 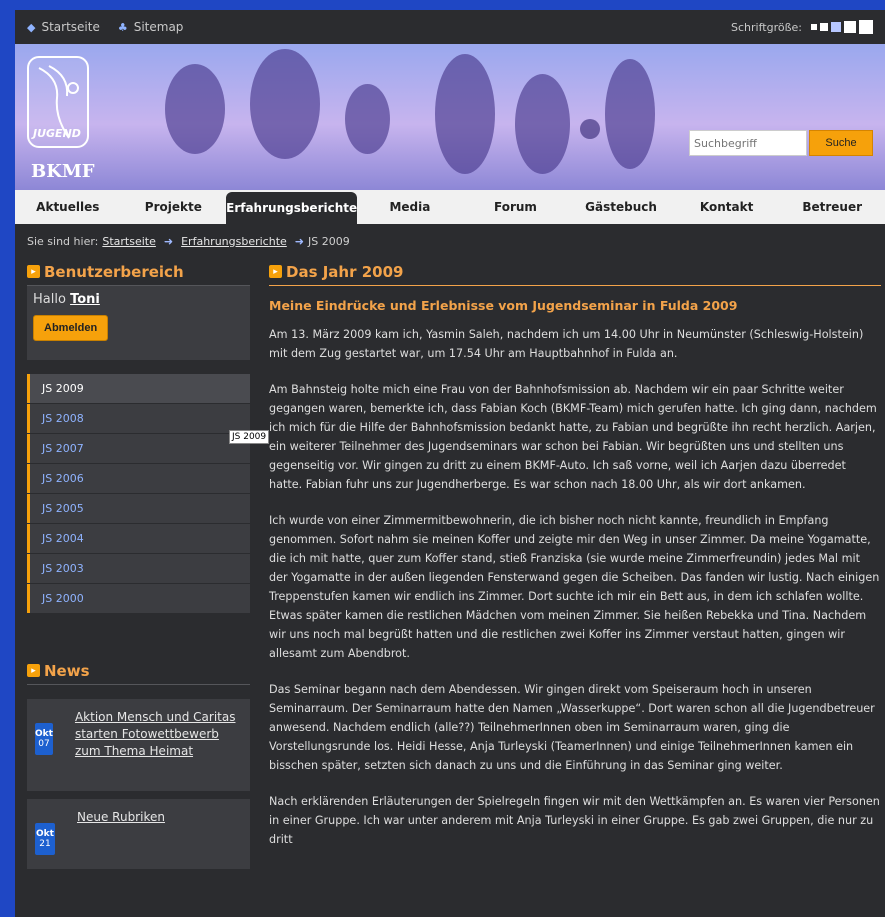 I want to click on news-day: 21, so click(x=45, y=844).